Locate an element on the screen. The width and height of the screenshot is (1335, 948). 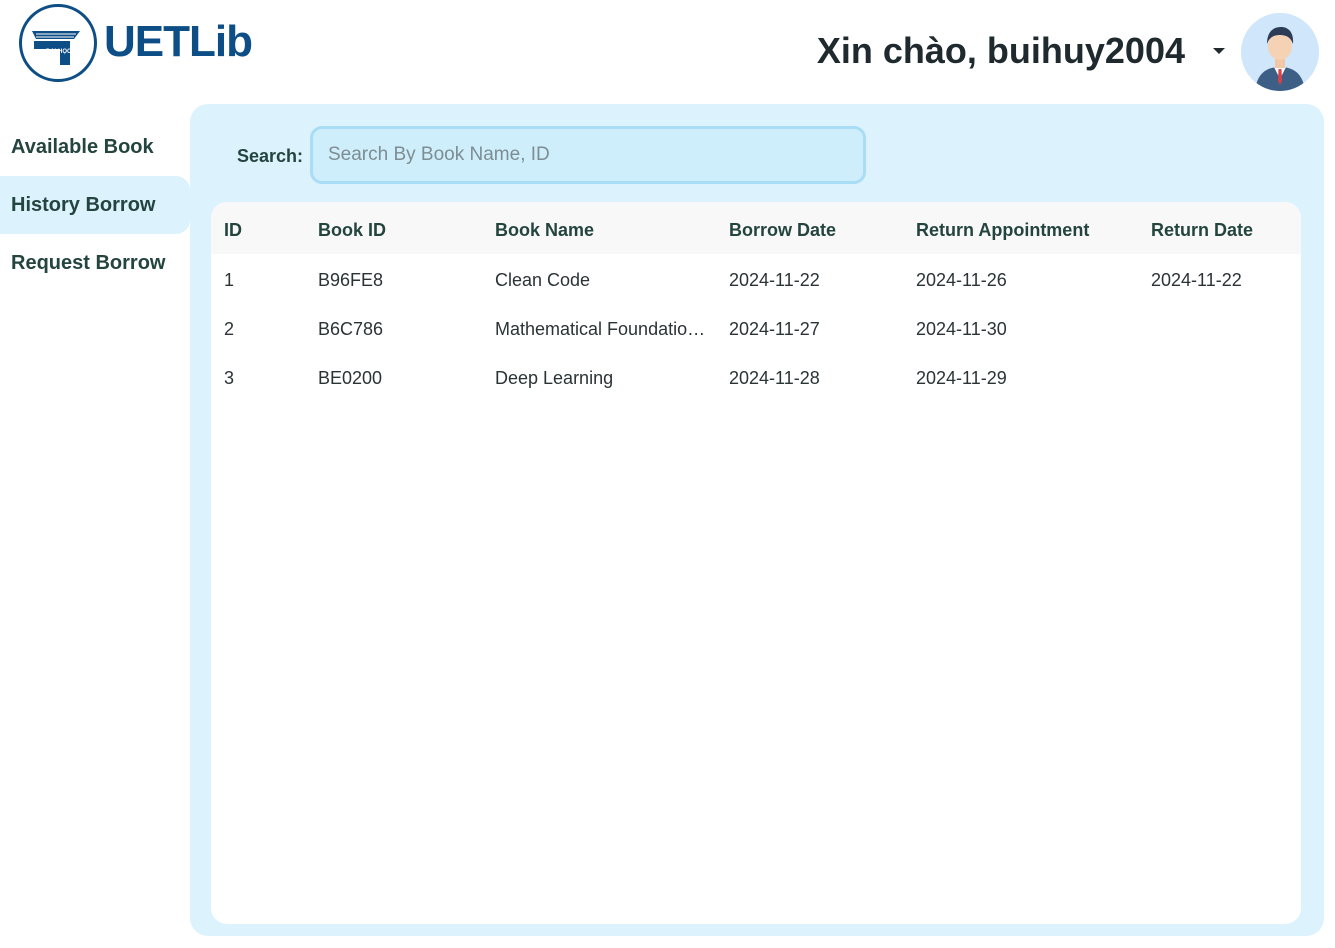
cell-book-id: B6C786 is located at coordinates (351, 329).